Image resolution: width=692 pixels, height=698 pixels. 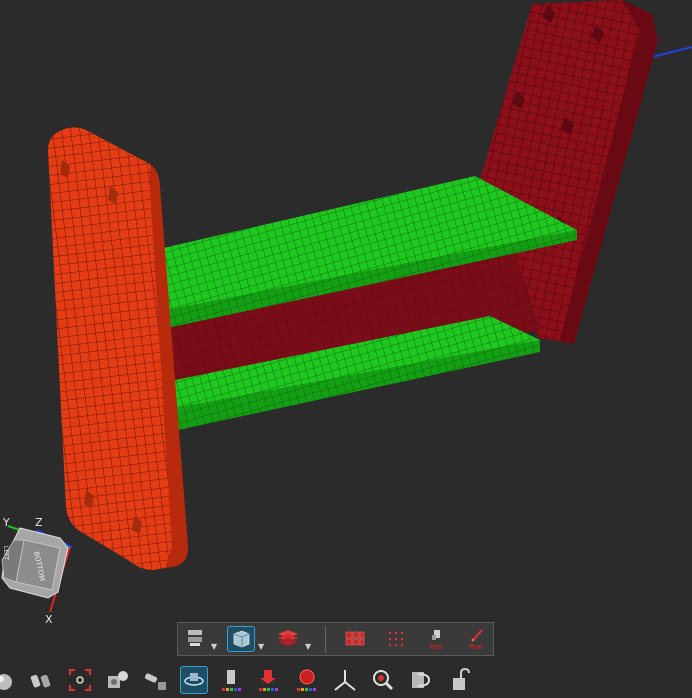 I want to click on left-flange-plate, so click(x=118, y=348).